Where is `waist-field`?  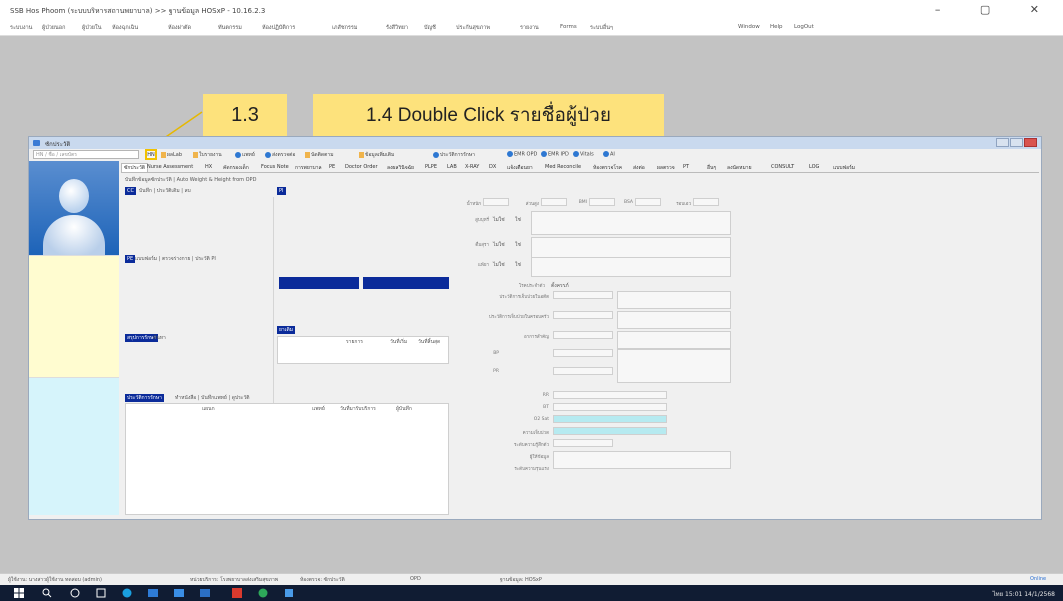
waist-field is located at coordinates (706, 202).